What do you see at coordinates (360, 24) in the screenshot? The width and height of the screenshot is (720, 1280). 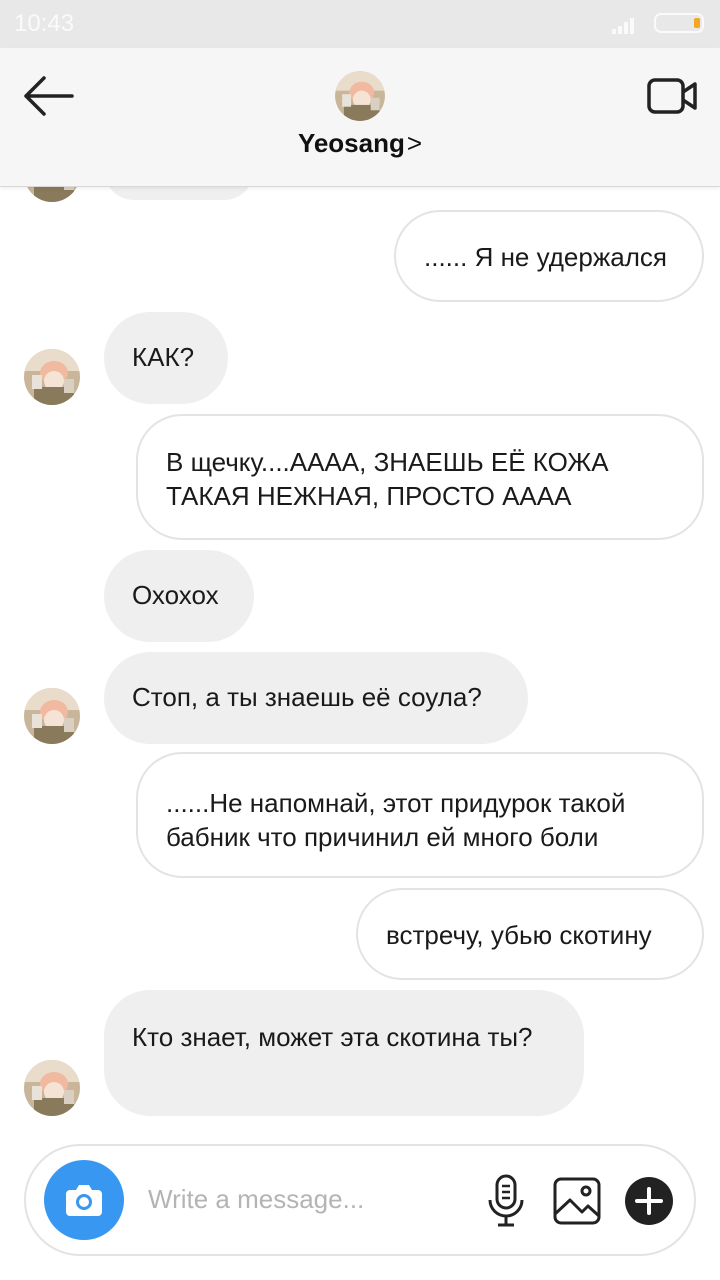 I see `status-bar: 10:43` at bounding box center [360, 24].